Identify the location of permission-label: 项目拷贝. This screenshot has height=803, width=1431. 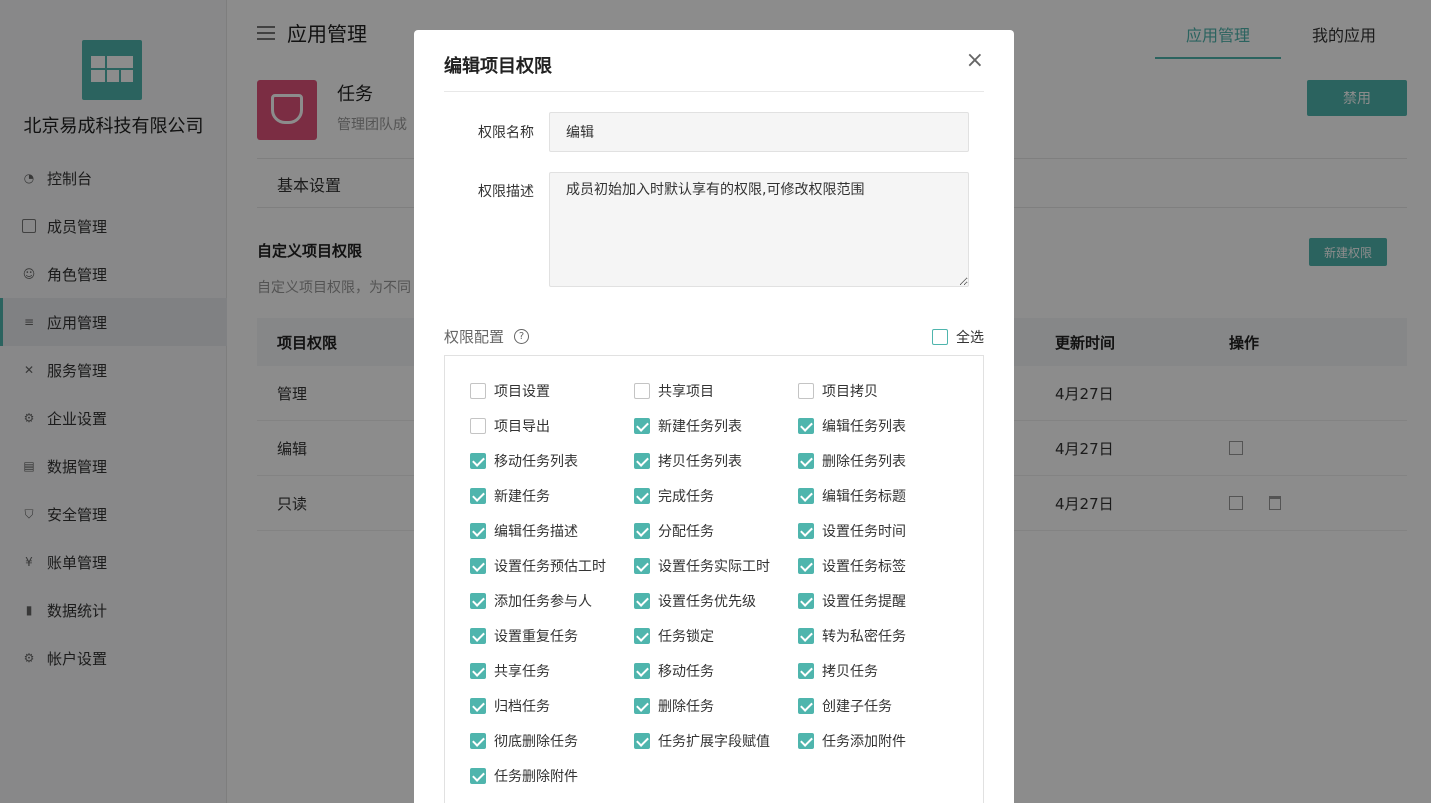
(850, 392).